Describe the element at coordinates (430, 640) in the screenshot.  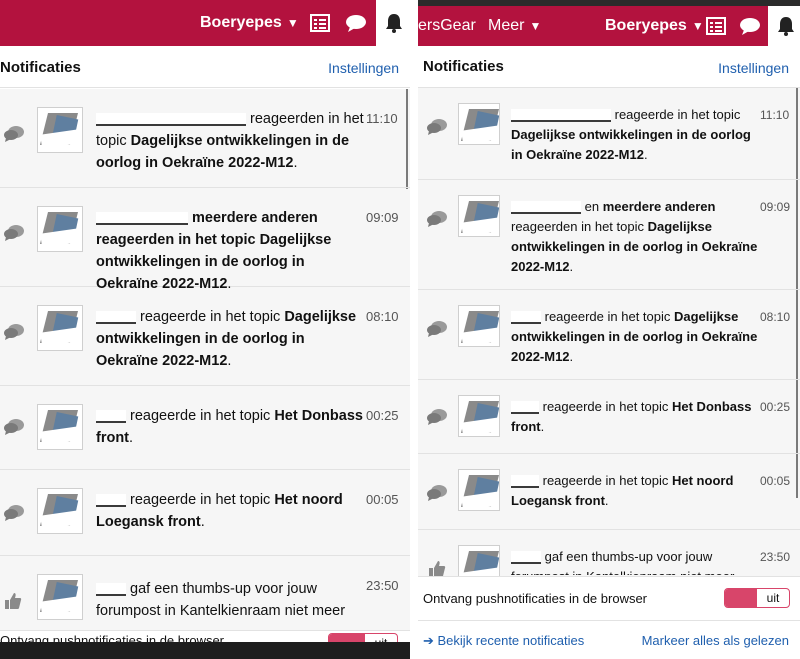
I see `arrow-right-icon: ➔` at that location.